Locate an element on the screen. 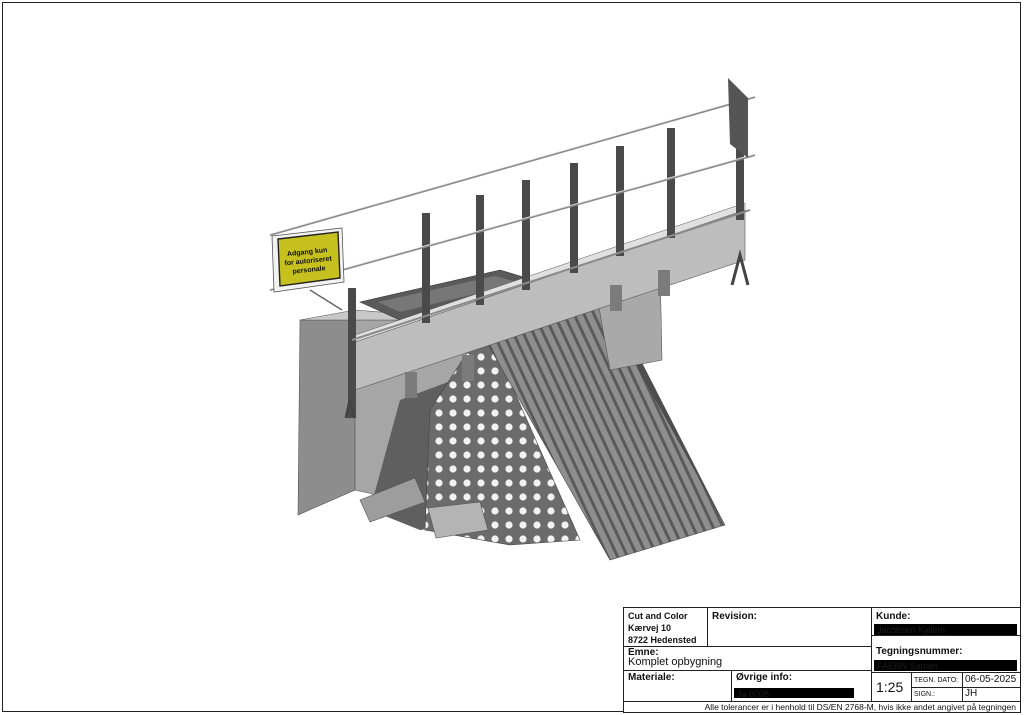 The image size is (1024, 715). company-info: Cut and Color Kærvej 10 8722 Hedensted is located at coordinates (662, 628).